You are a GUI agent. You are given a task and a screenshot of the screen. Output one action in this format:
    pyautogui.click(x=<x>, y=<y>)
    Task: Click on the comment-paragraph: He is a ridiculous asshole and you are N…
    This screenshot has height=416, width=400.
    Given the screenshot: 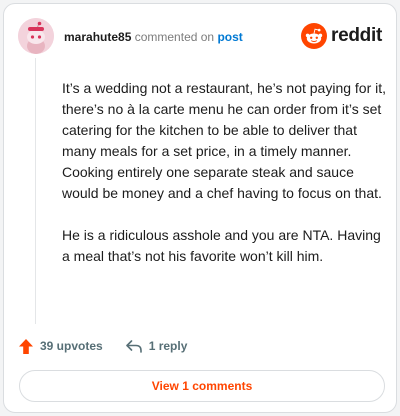 What is the action you would take?
    pyautogui.click(x=221, y=245)
    